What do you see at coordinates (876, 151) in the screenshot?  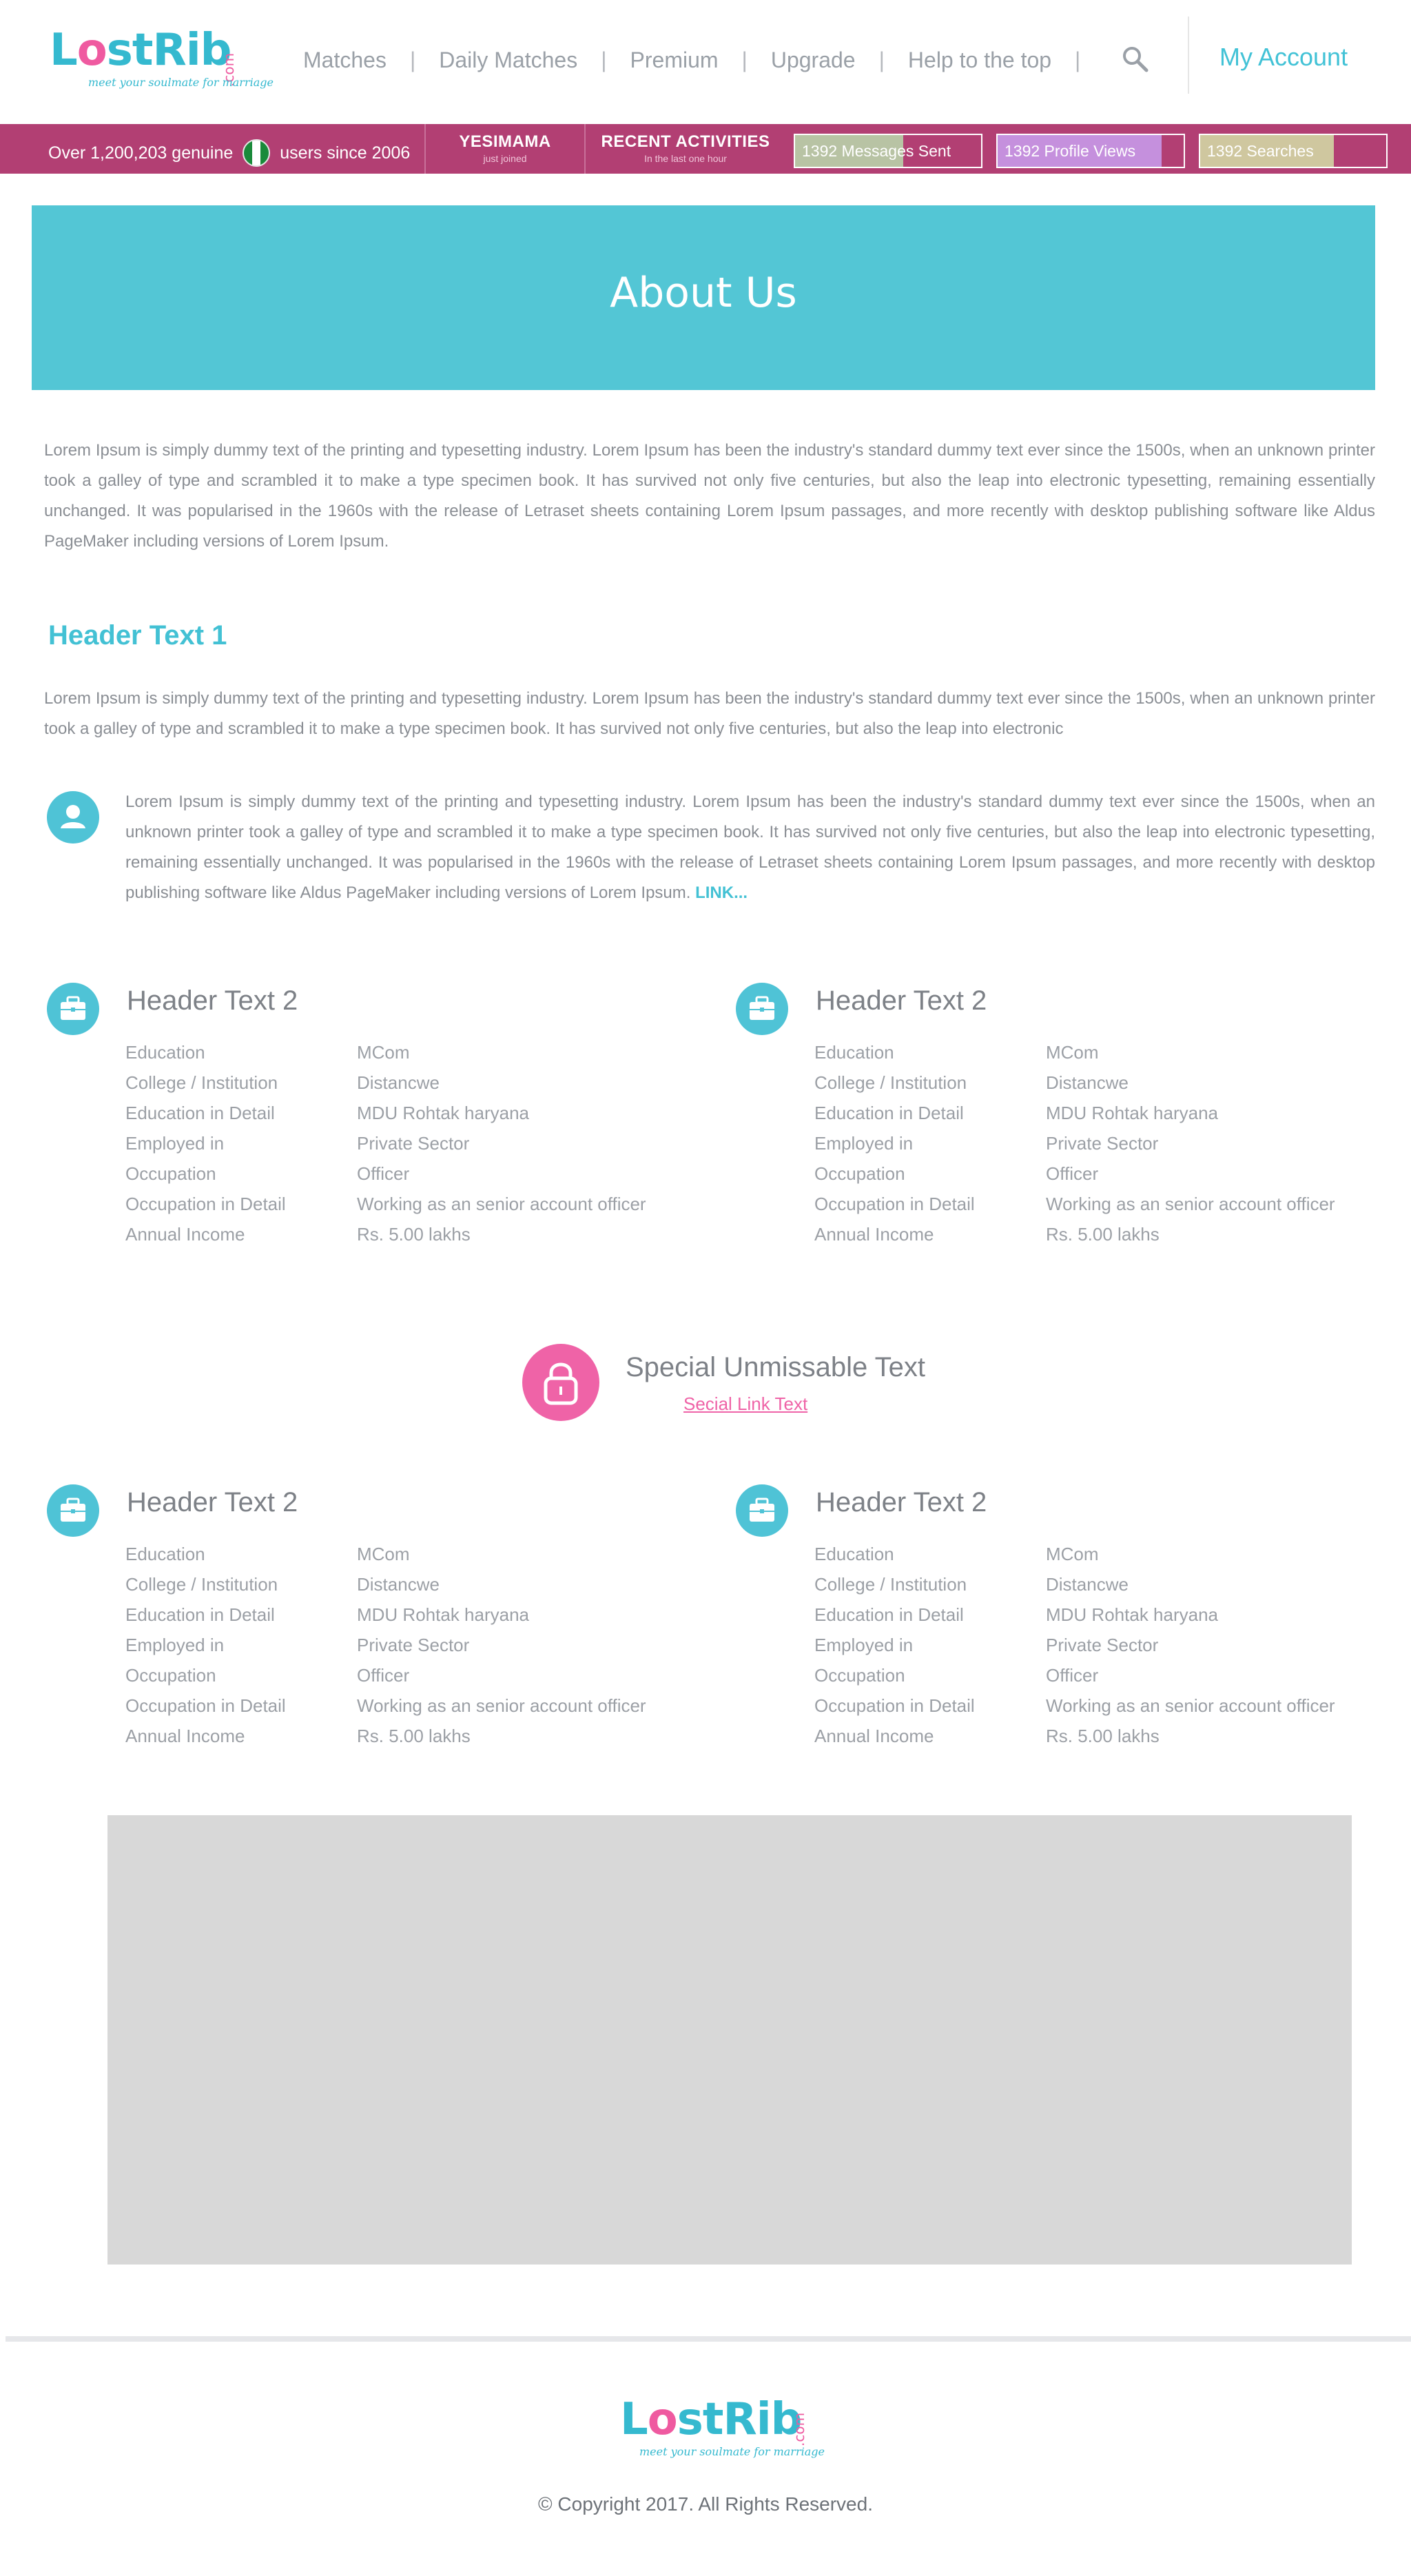 I see `meter-label: 1392 Messages Sent` at bounding box center [876, 151].